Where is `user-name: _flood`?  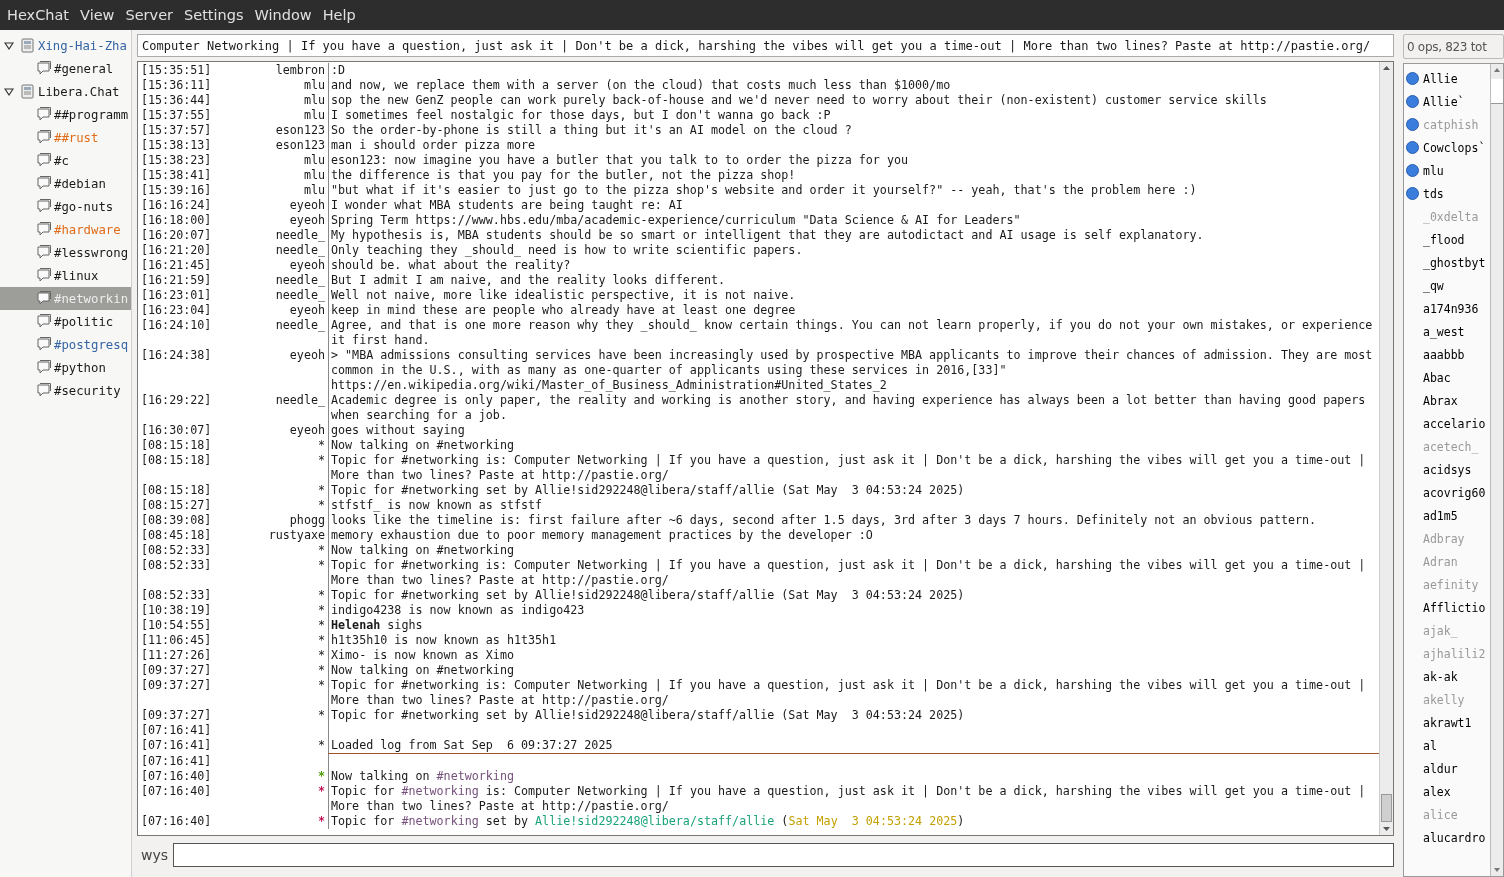
user-name: _flood is located at coordinates (1444, 239).